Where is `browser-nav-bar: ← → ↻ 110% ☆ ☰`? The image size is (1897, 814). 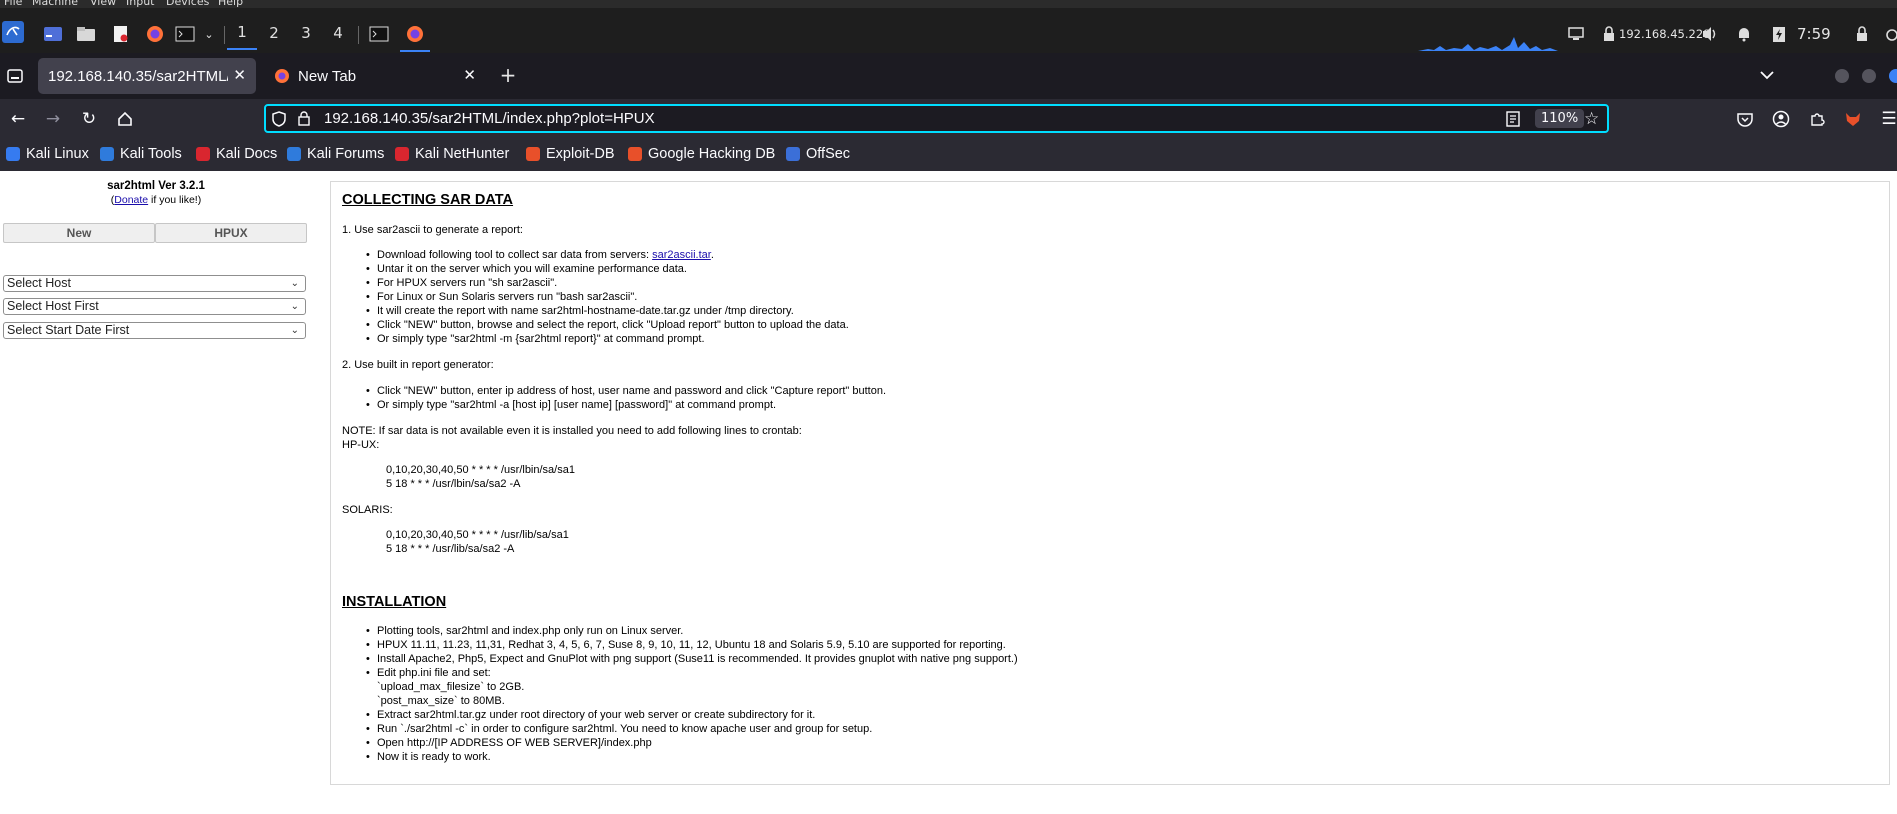
browser-nav-bar: ← → ↻ 110% ☆ ☰ is located at coordinates (948, 119).